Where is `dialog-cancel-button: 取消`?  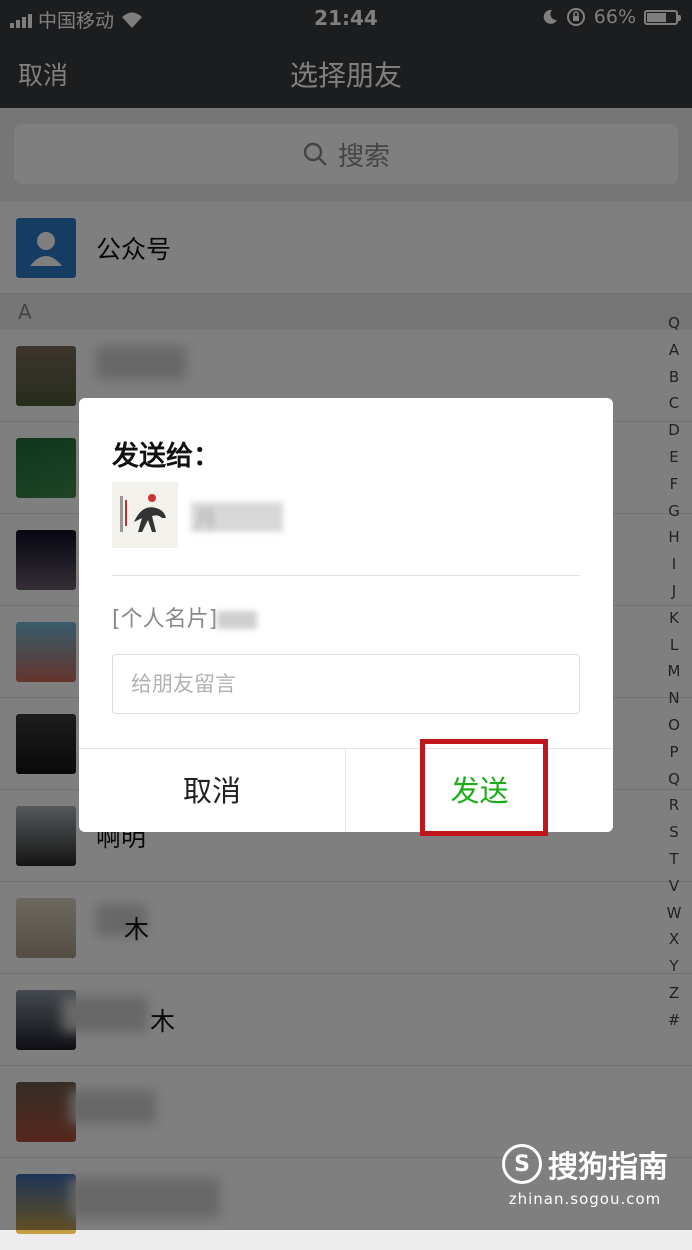 dialog-cancel-button: 取消 is located at coordinates (212, 790).